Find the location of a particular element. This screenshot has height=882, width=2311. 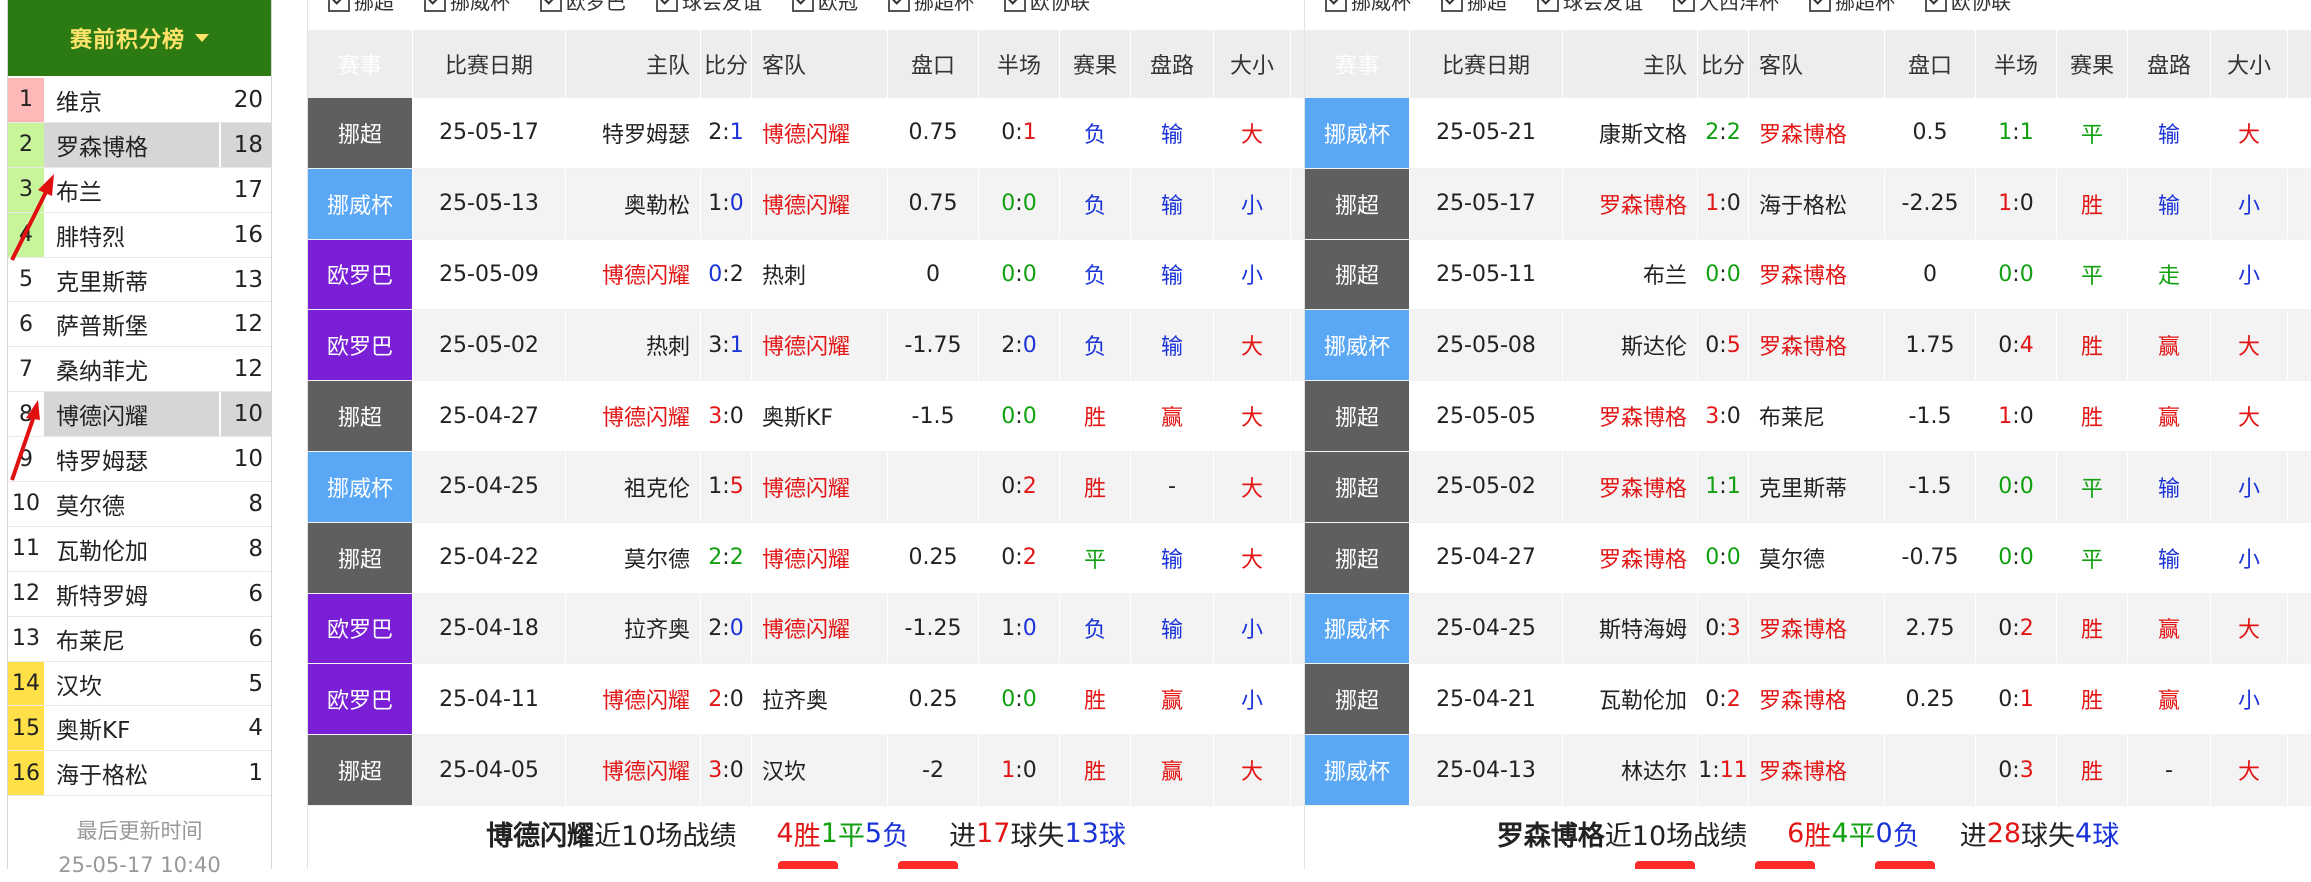

filter-checkbox: 挪超 is located at coordinates (361, 7).